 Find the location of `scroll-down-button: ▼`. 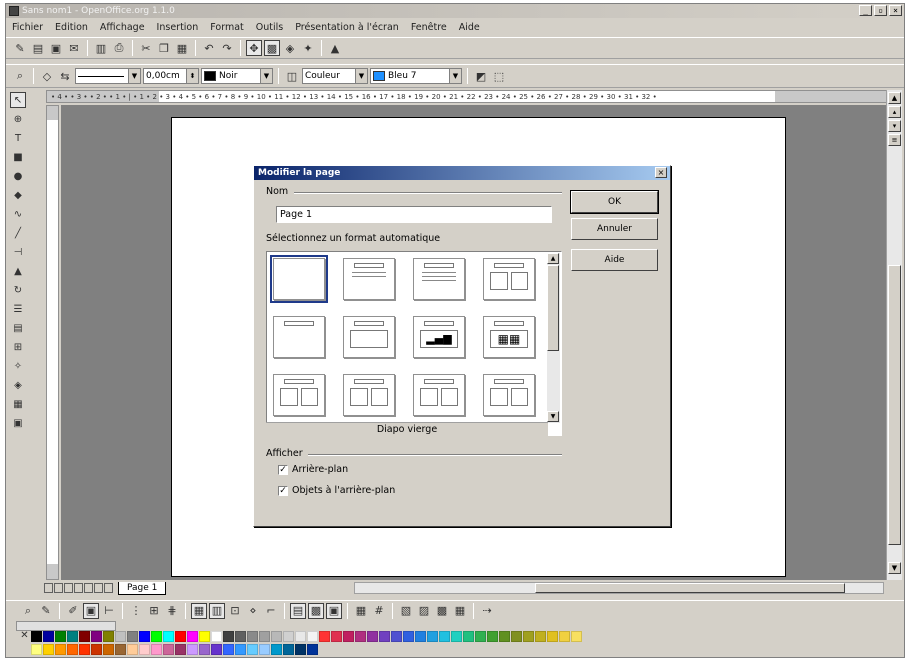

scroll-down-button: ▼ is located at coordinates (553, 416).